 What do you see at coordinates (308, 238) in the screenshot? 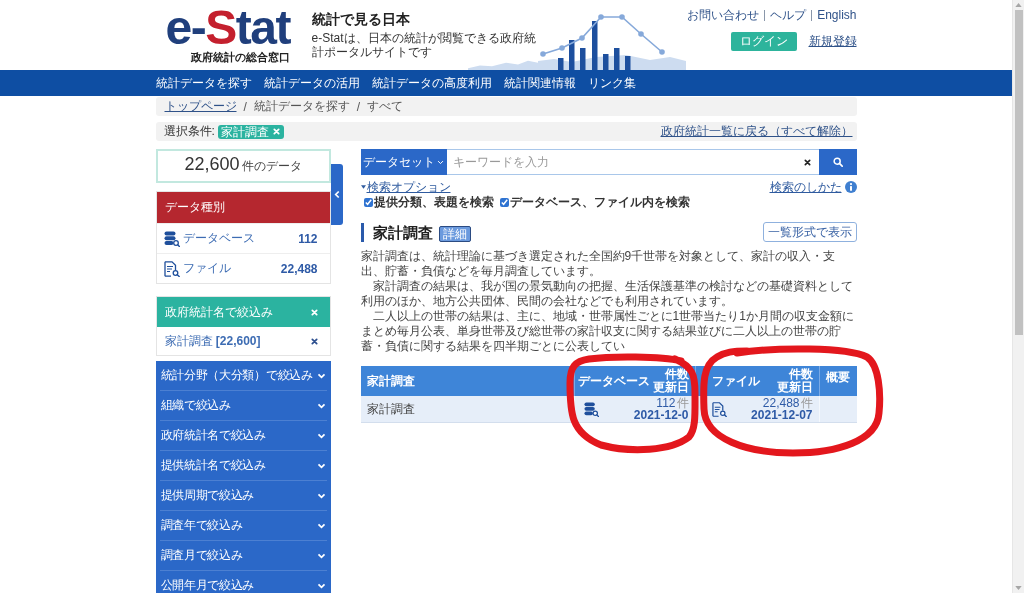
I see `data-type-count: 112` at bounding box center [308, 238].